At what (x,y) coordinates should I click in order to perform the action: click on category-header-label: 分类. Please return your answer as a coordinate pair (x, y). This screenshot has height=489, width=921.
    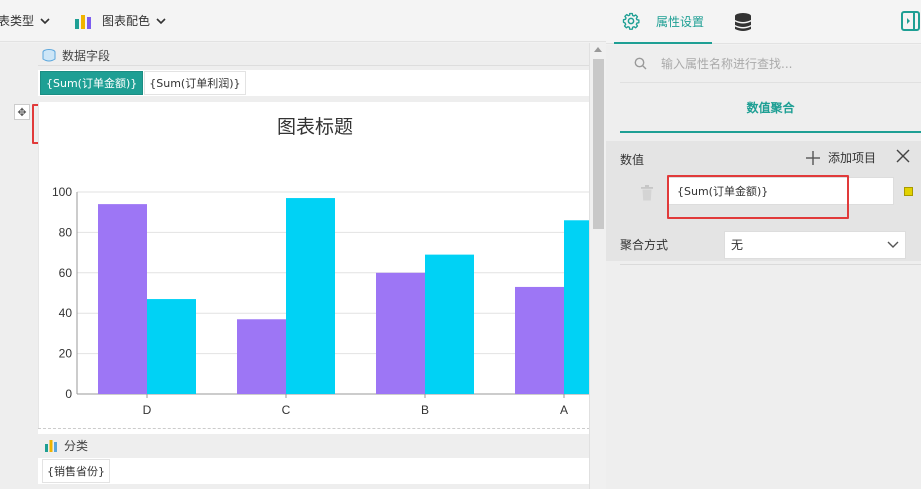
    Looking at the image, I should click on (76, 445).